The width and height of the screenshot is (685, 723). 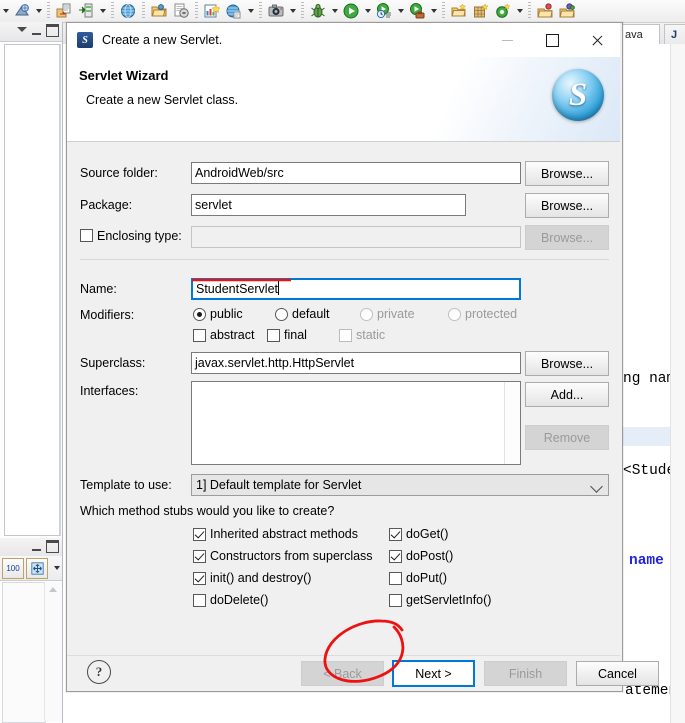 What do you see at coordinates (356, 289) in the screenshot?
I see `class-name-input: StudentServlet` at bounding box center [356, 289].